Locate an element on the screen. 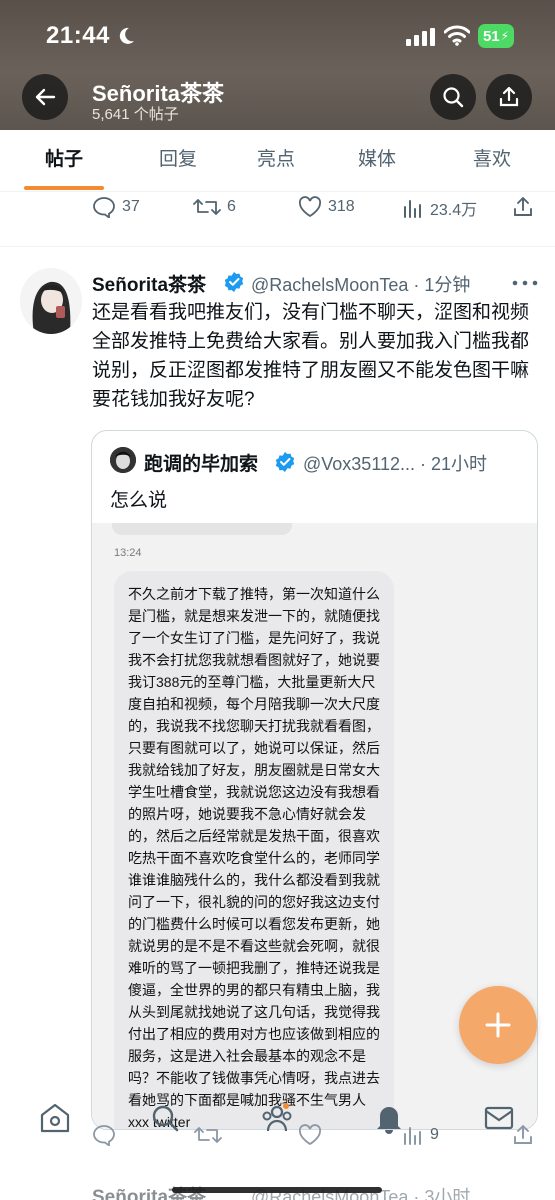 This screenshot has width=555, height=1200. arrow-left-icon is located at coordinates (45, 97).